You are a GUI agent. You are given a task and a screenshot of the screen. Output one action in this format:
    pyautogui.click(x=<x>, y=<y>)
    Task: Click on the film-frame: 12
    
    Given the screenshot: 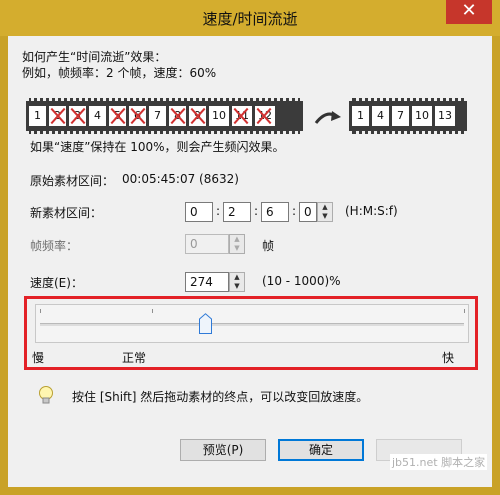 What is the action you would take?
    pyautogui.click(x=265, y=116)
    